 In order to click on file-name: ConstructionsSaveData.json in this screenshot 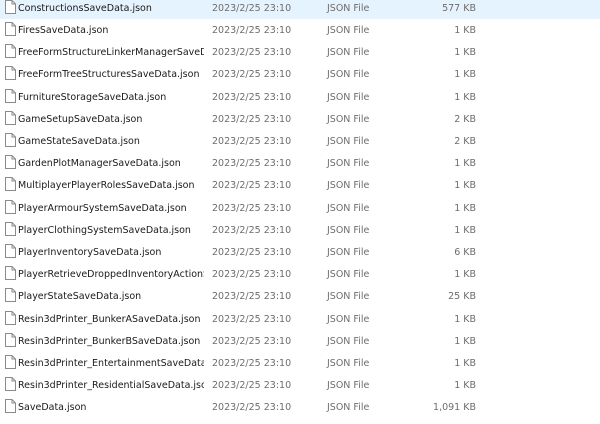, I will do `click(85, 8)`.